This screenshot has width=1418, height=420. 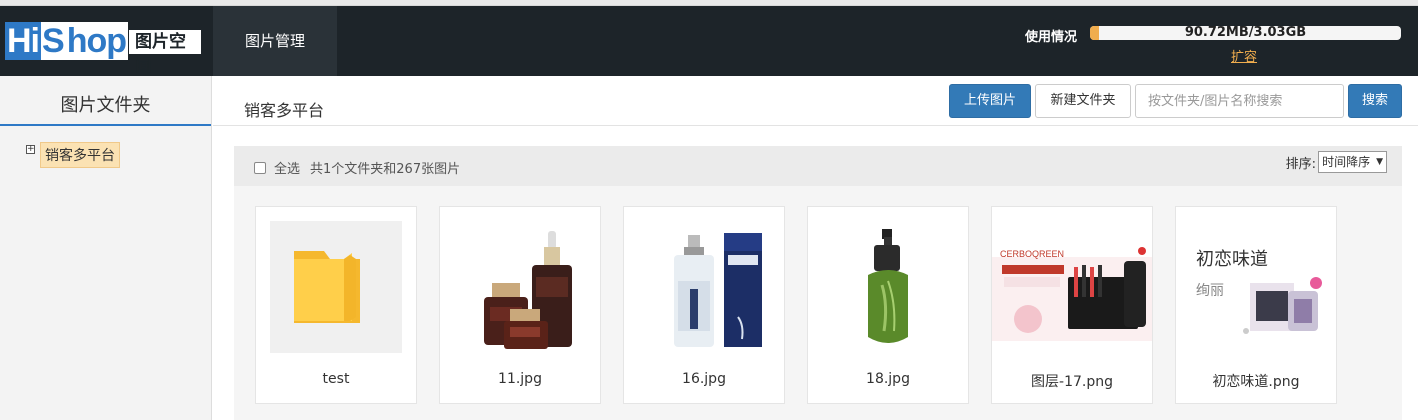 I want to click on product-image: CERBOQREEN, so click(x=1072, y=294).